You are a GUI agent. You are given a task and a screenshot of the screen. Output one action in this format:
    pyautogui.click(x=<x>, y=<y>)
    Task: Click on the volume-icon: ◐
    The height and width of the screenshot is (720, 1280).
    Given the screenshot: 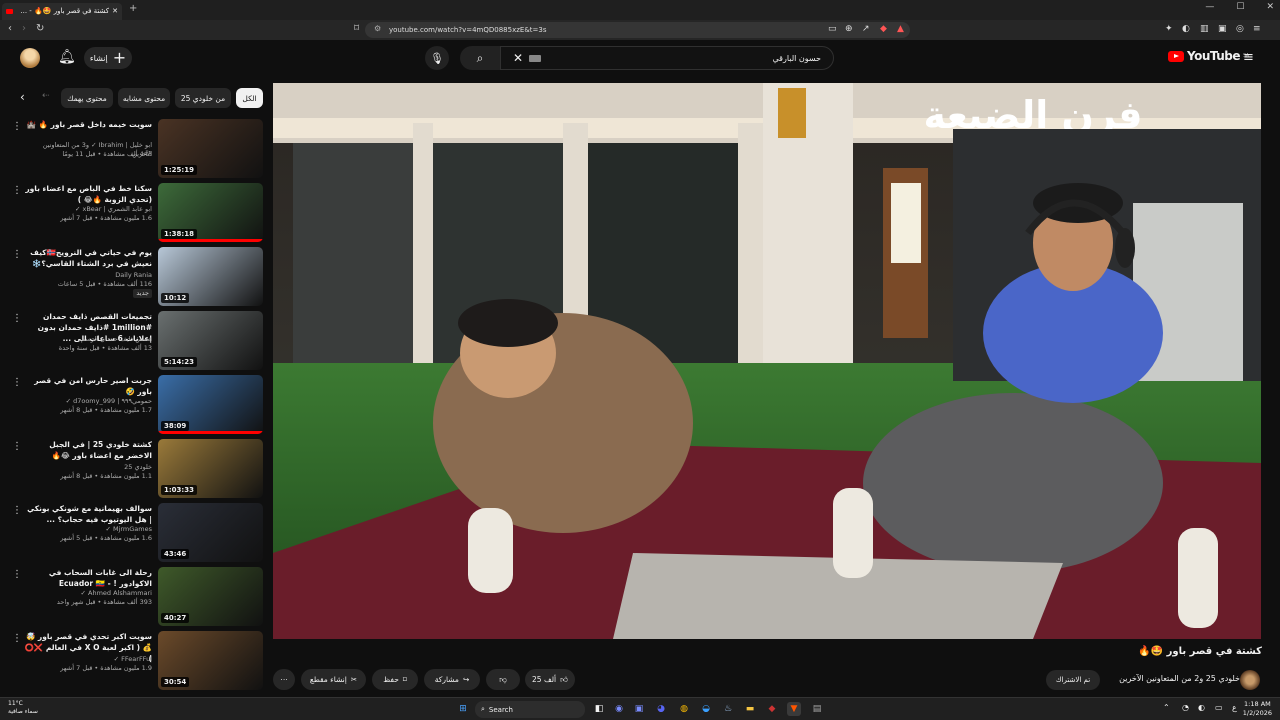 What is the action you would take?
    pyautogui.click(x=1201, y=707)
    